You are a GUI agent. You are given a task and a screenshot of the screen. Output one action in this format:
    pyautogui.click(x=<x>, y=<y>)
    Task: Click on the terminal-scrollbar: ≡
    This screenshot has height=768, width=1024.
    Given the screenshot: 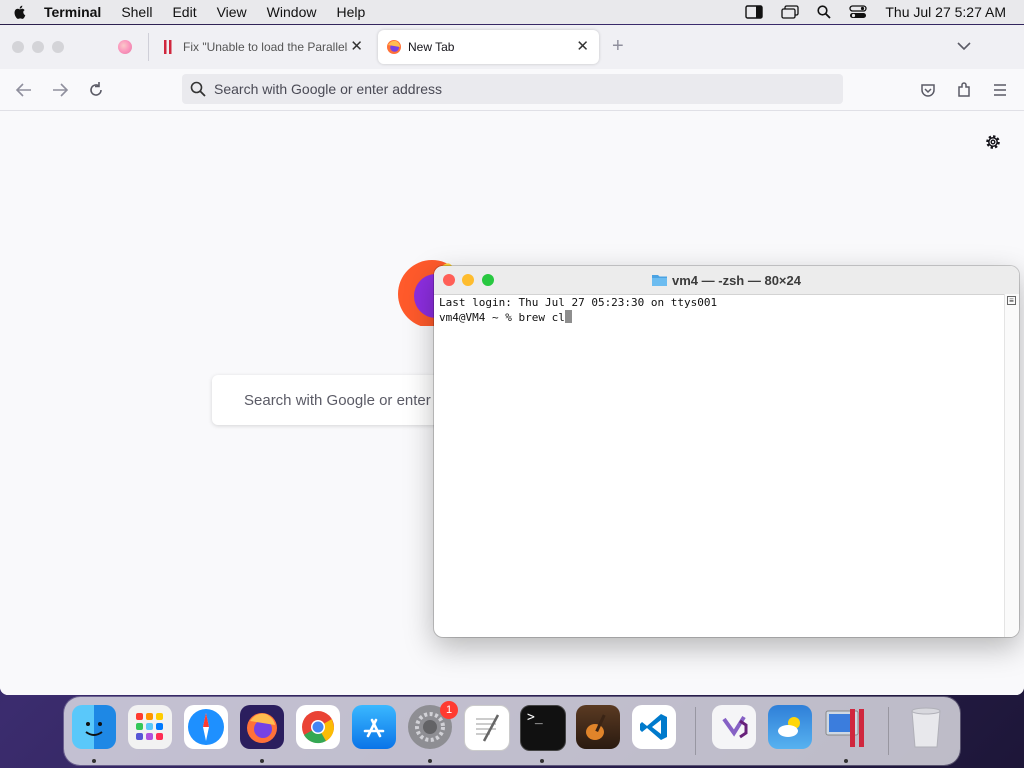 What is the action you would take?
    pyautogui.click(x=1011, y=465)
    